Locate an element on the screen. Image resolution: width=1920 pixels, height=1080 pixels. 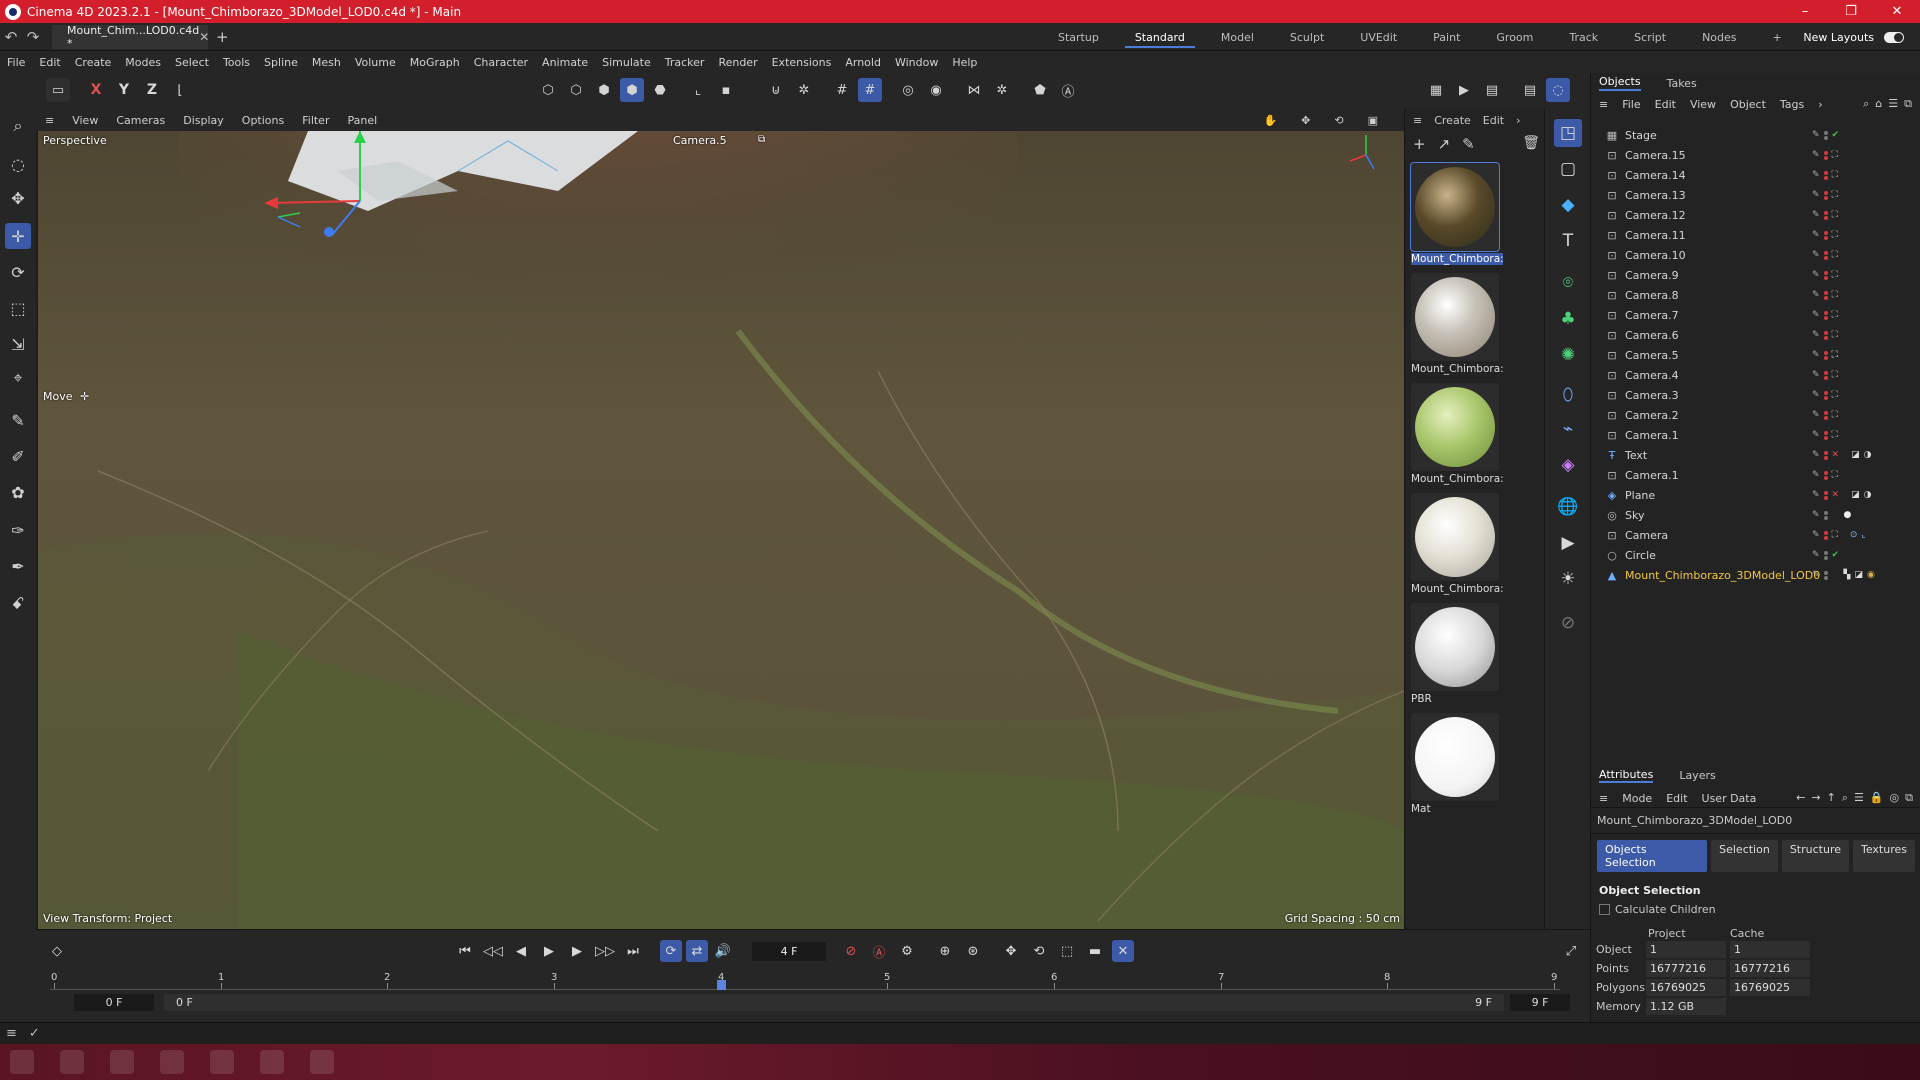
menu-item: Edit is located at coordinates (49, 62).